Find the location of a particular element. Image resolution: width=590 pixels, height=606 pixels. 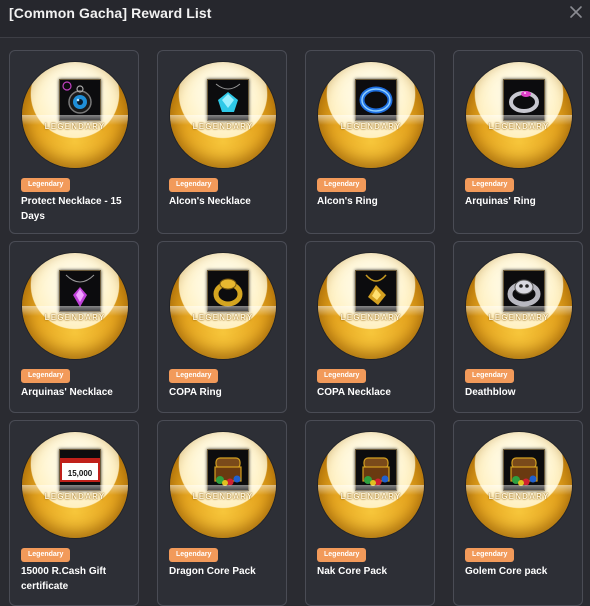

blue-eye-amulet-icon is located at coordinates (80, 100).